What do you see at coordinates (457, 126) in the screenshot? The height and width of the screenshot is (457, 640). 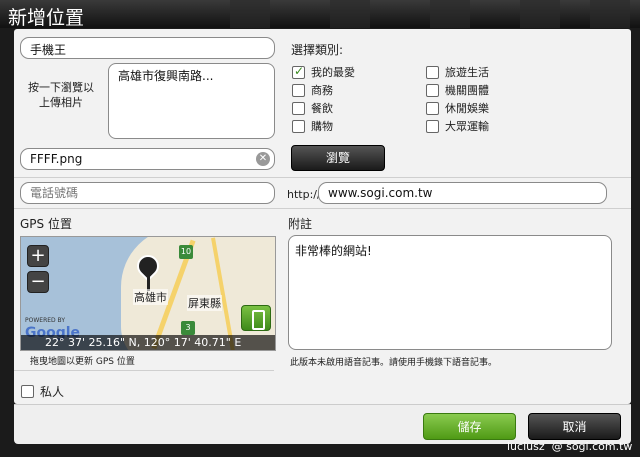 I see `category-option: 大眾運輸` at bounding box center [457, 126].